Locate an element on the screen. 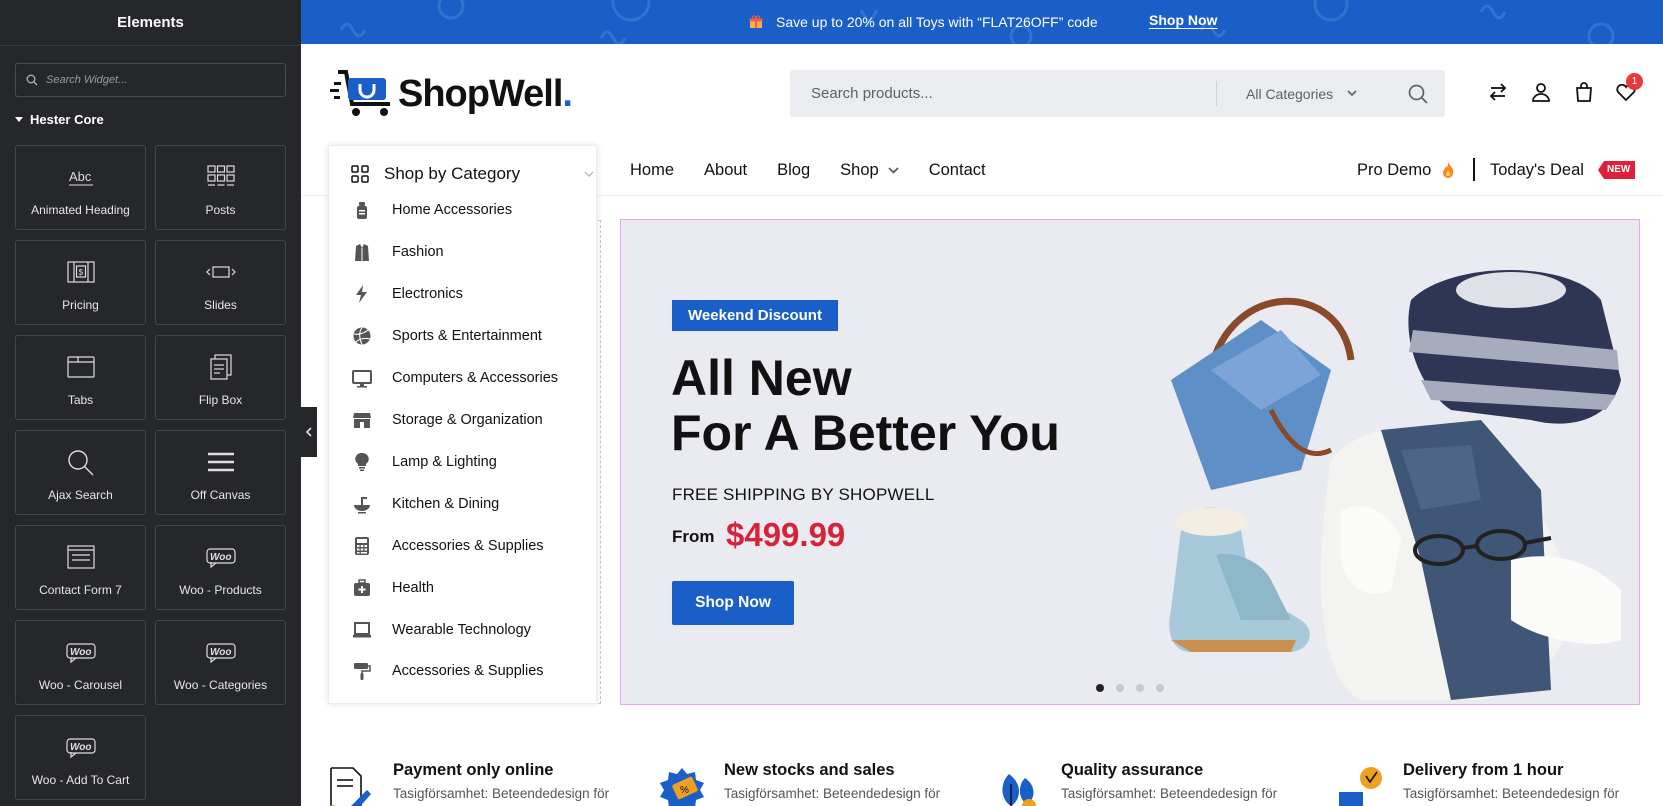  paint-roller-icon is located at coordinates (362, 671).